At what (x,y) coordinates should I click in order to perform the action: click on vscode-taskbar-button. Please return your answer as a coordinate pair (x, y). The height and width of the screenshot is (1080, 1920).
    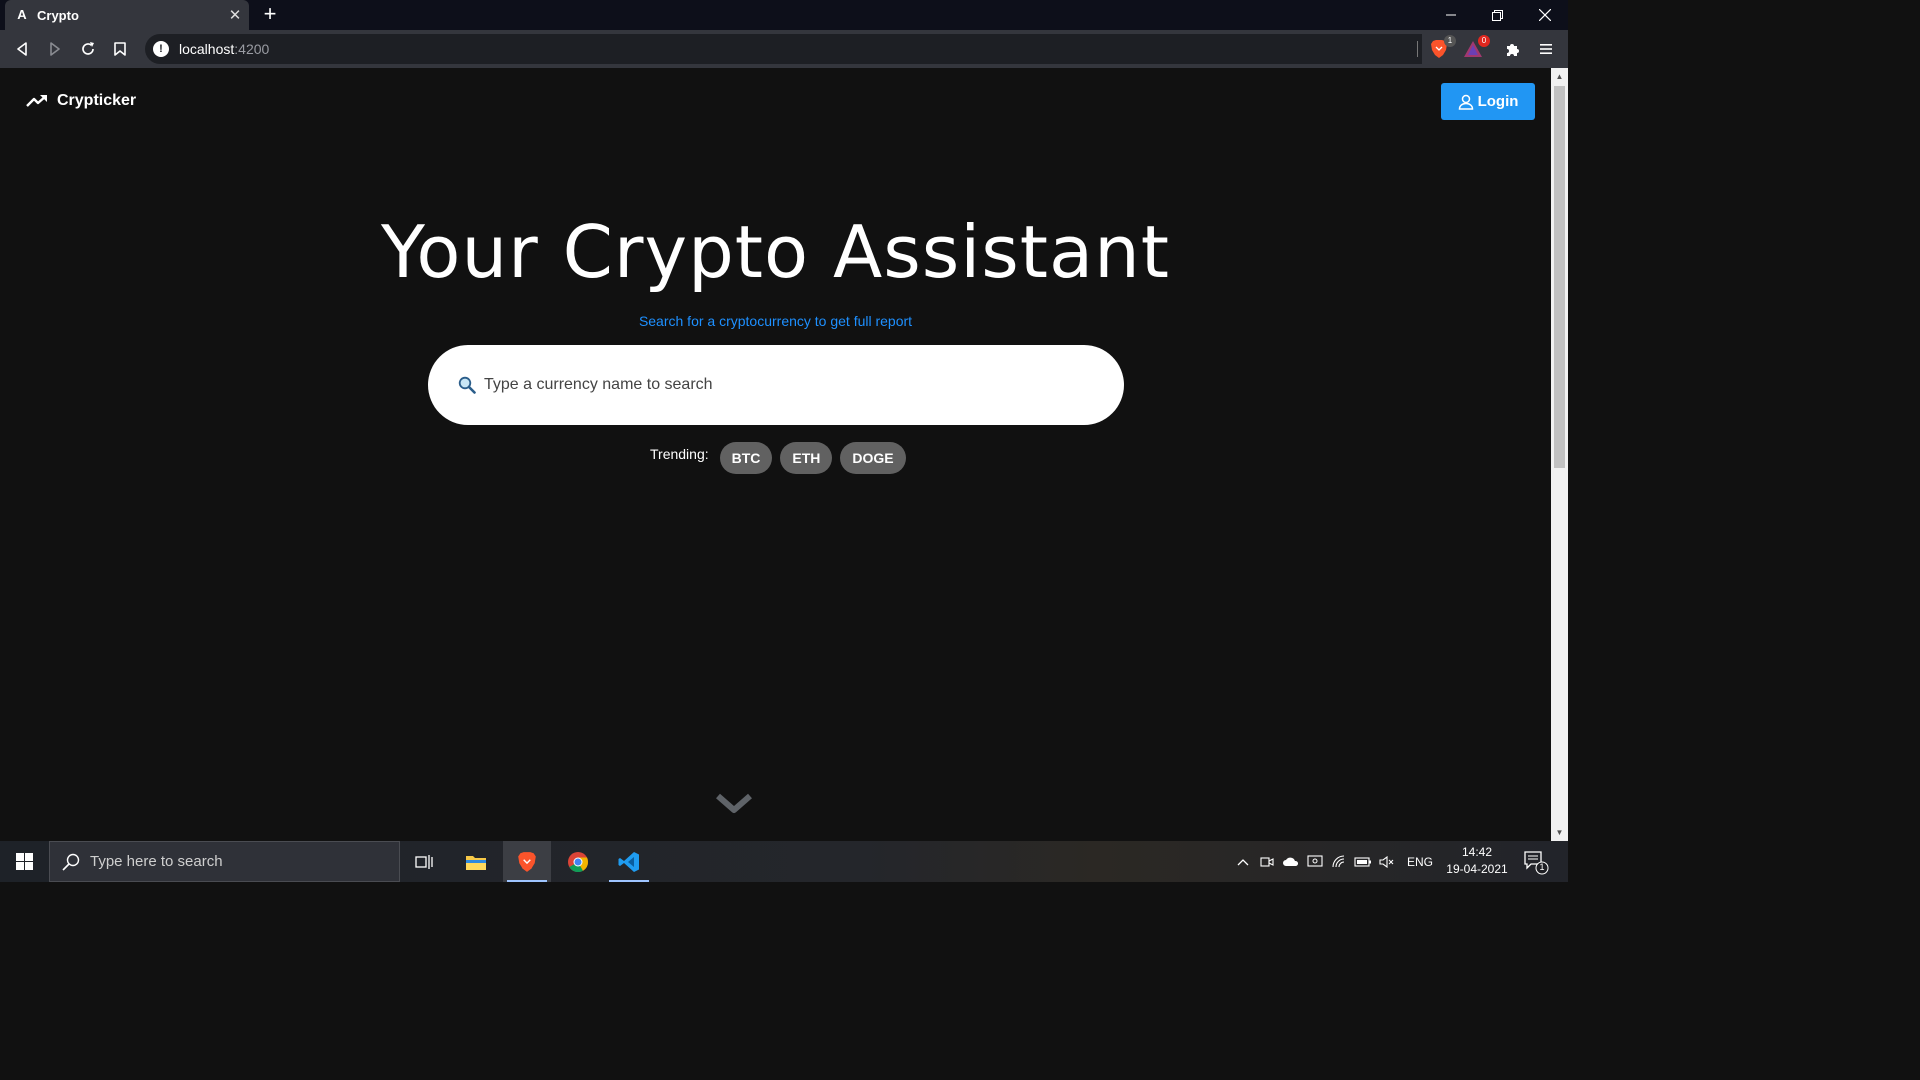
    Looking at the image, I should click on (629, 861).